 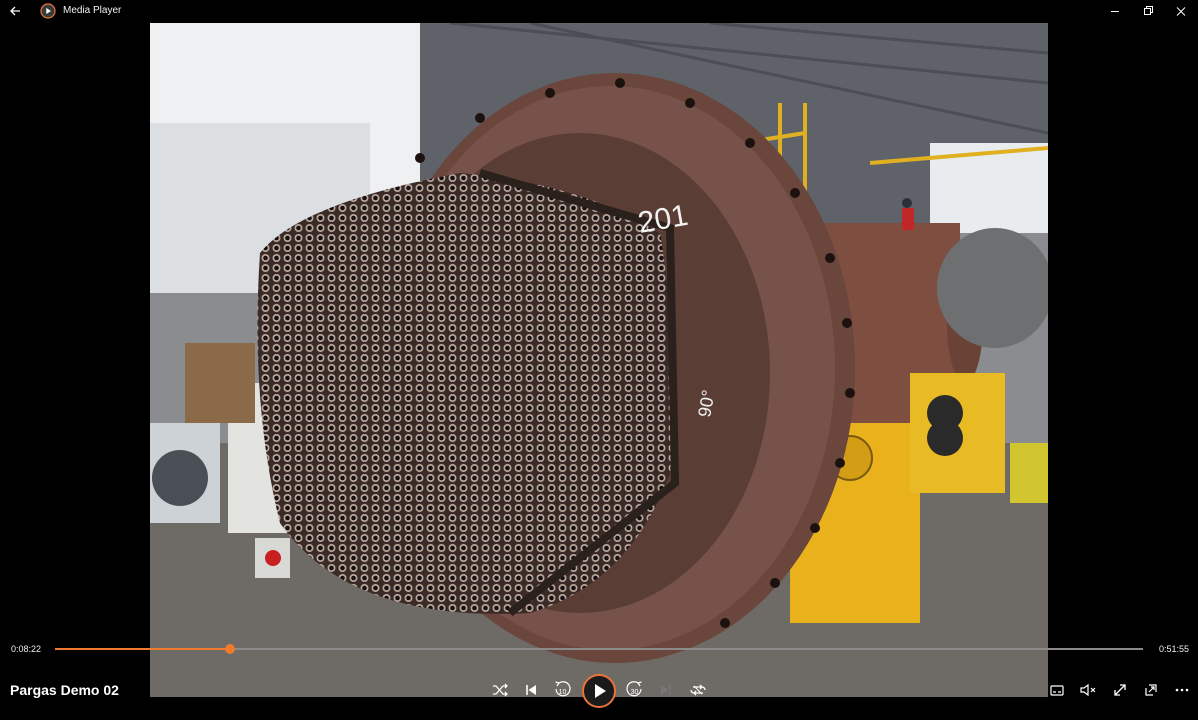 I want to click on media-title: Pargas Demo 02, so click(x=64, y=690).